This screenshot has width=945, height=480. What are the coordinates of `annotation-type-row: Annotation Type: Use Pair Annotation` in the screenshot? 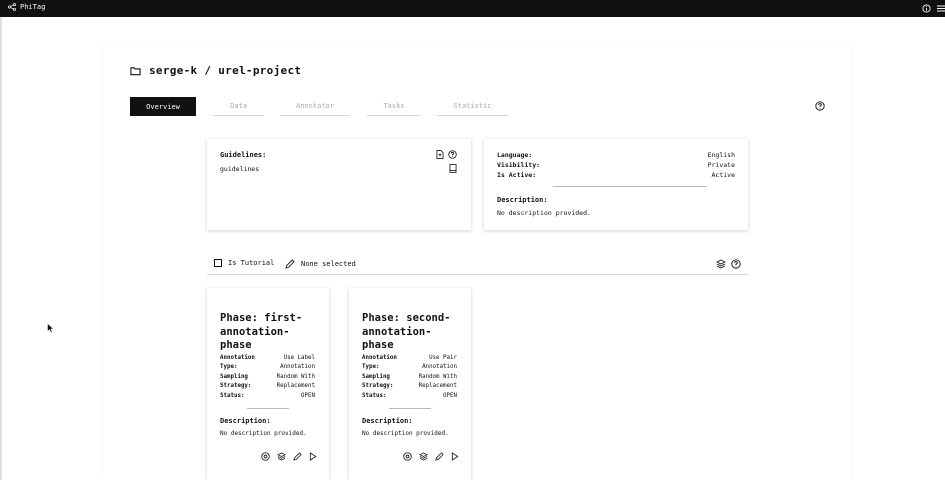 It's located at (409, 362).